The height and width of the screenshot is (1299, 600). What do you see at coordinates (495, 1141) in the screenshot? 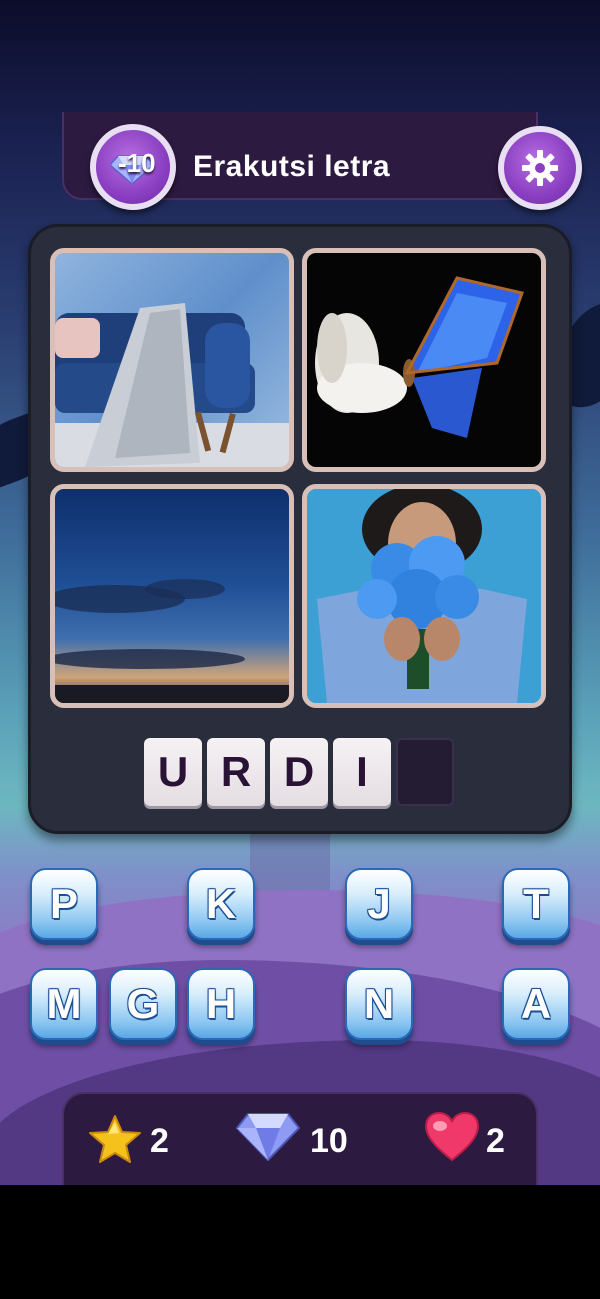
I see `lives-count: 2` at bounding box center [495, 1141].